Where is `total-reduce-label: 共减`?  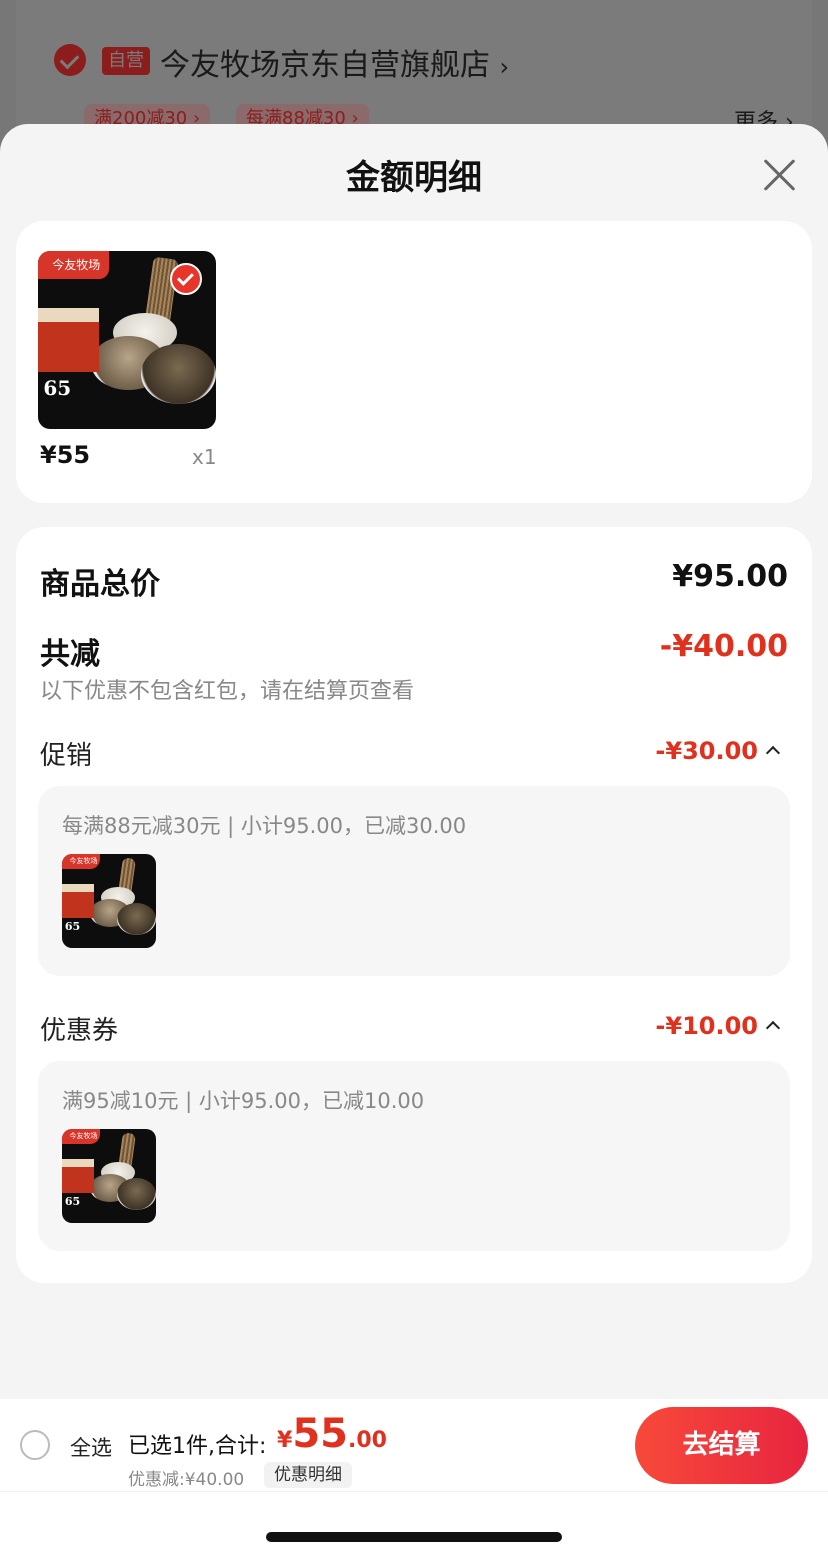 total-reduce-label: 共减 is located at coordinates (70, 654).